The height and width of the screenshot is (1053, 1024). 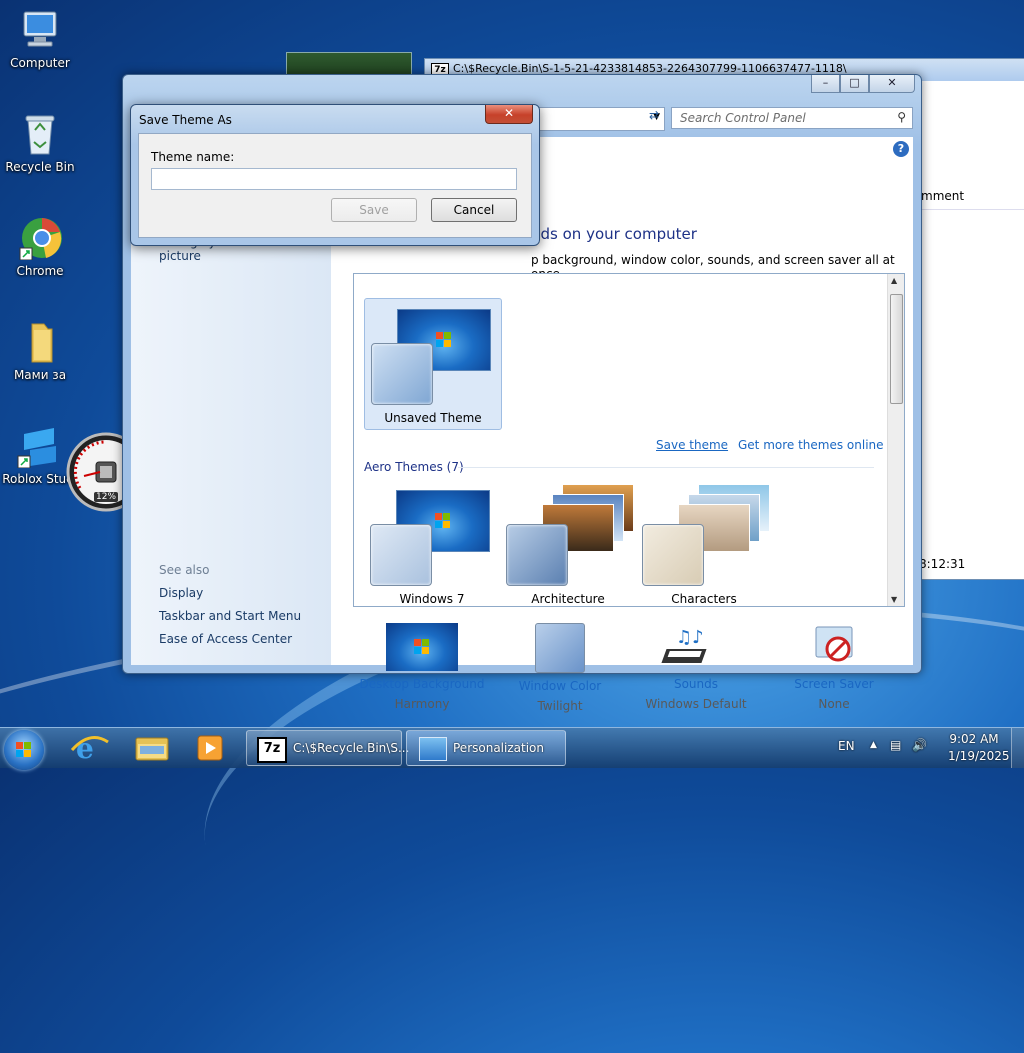 I want to click on themes-scrollbar: ▲ ▼, so click(x=895, y=440).